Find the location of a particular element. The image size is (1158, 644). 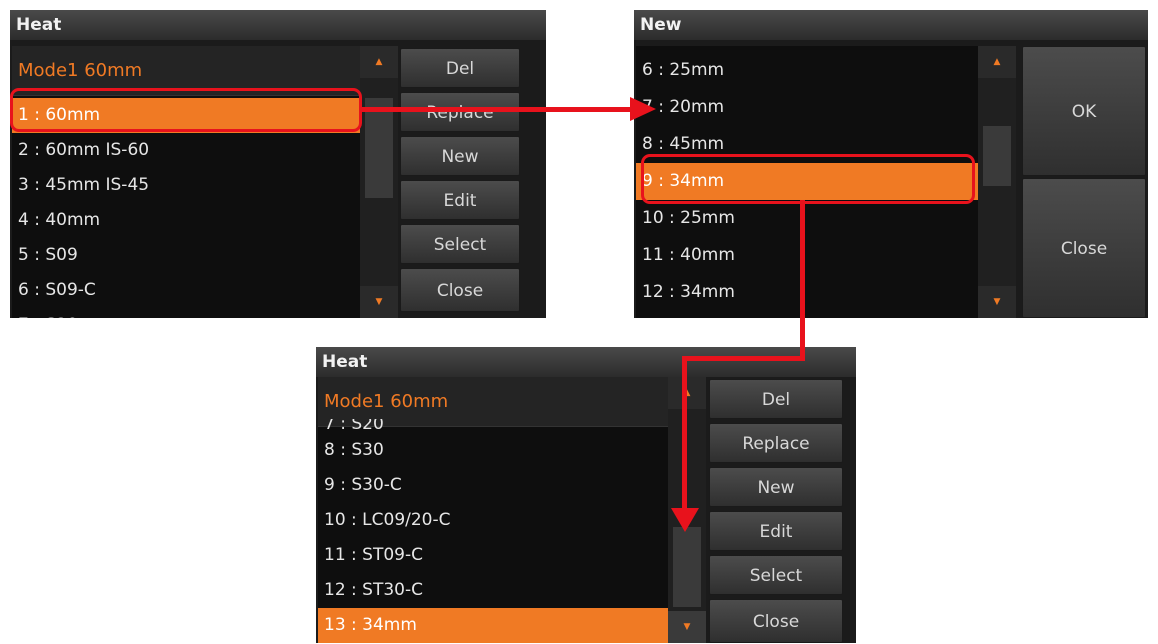

list-item: 3 : 45mm IS-45 is located at coordinates (187, 185).